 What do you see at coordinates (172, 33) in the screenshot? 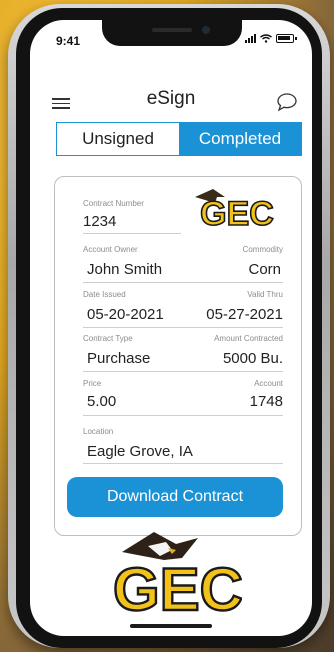
I see `phone-notch` at bounding box center [172, 33].